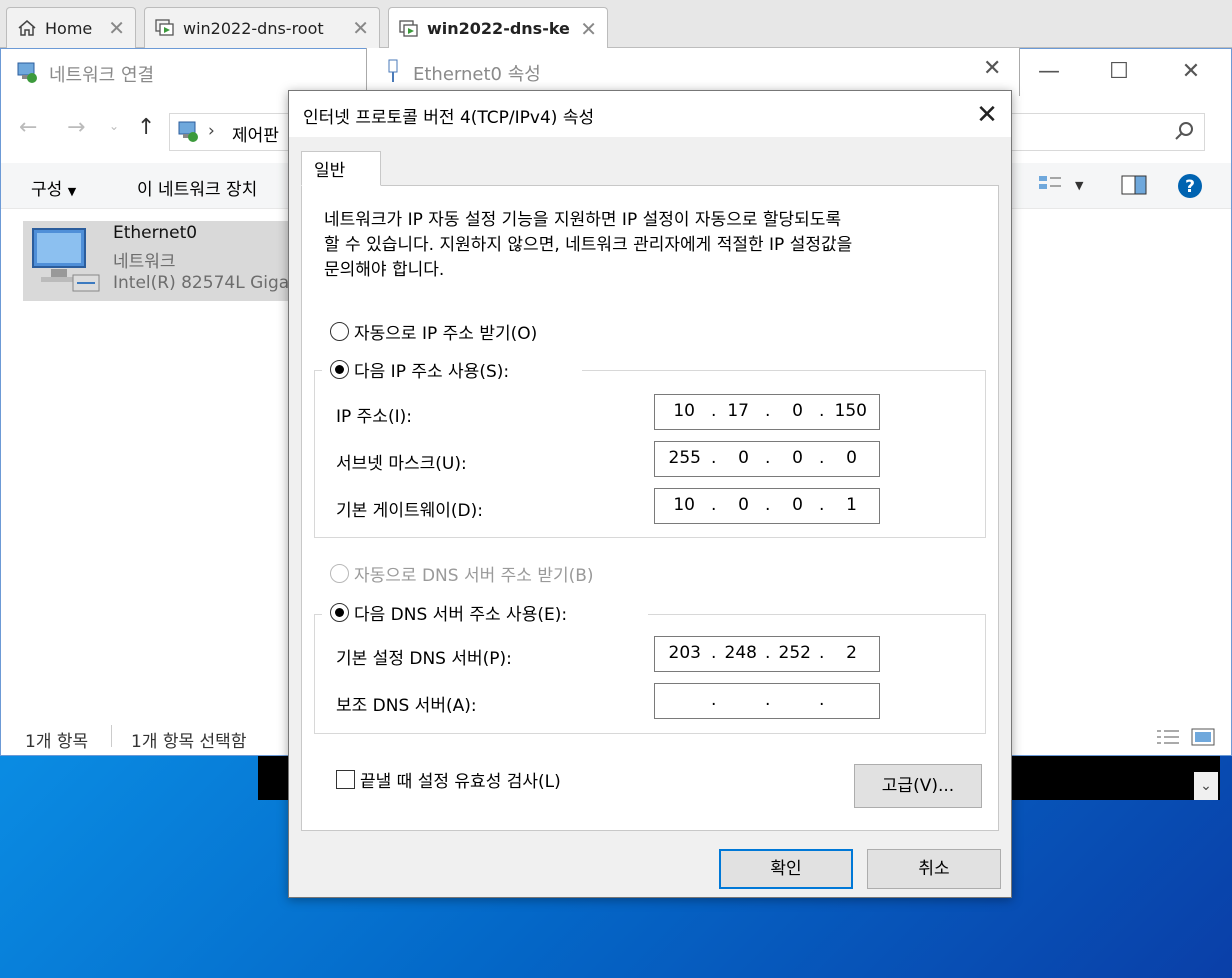 The image size is (1232, 978). What do you see at coordinates (767, 412) in the screenshot?
I see `ip-address-field: 10 . 17 . 0 . 150` at bounding box center [767, 412].